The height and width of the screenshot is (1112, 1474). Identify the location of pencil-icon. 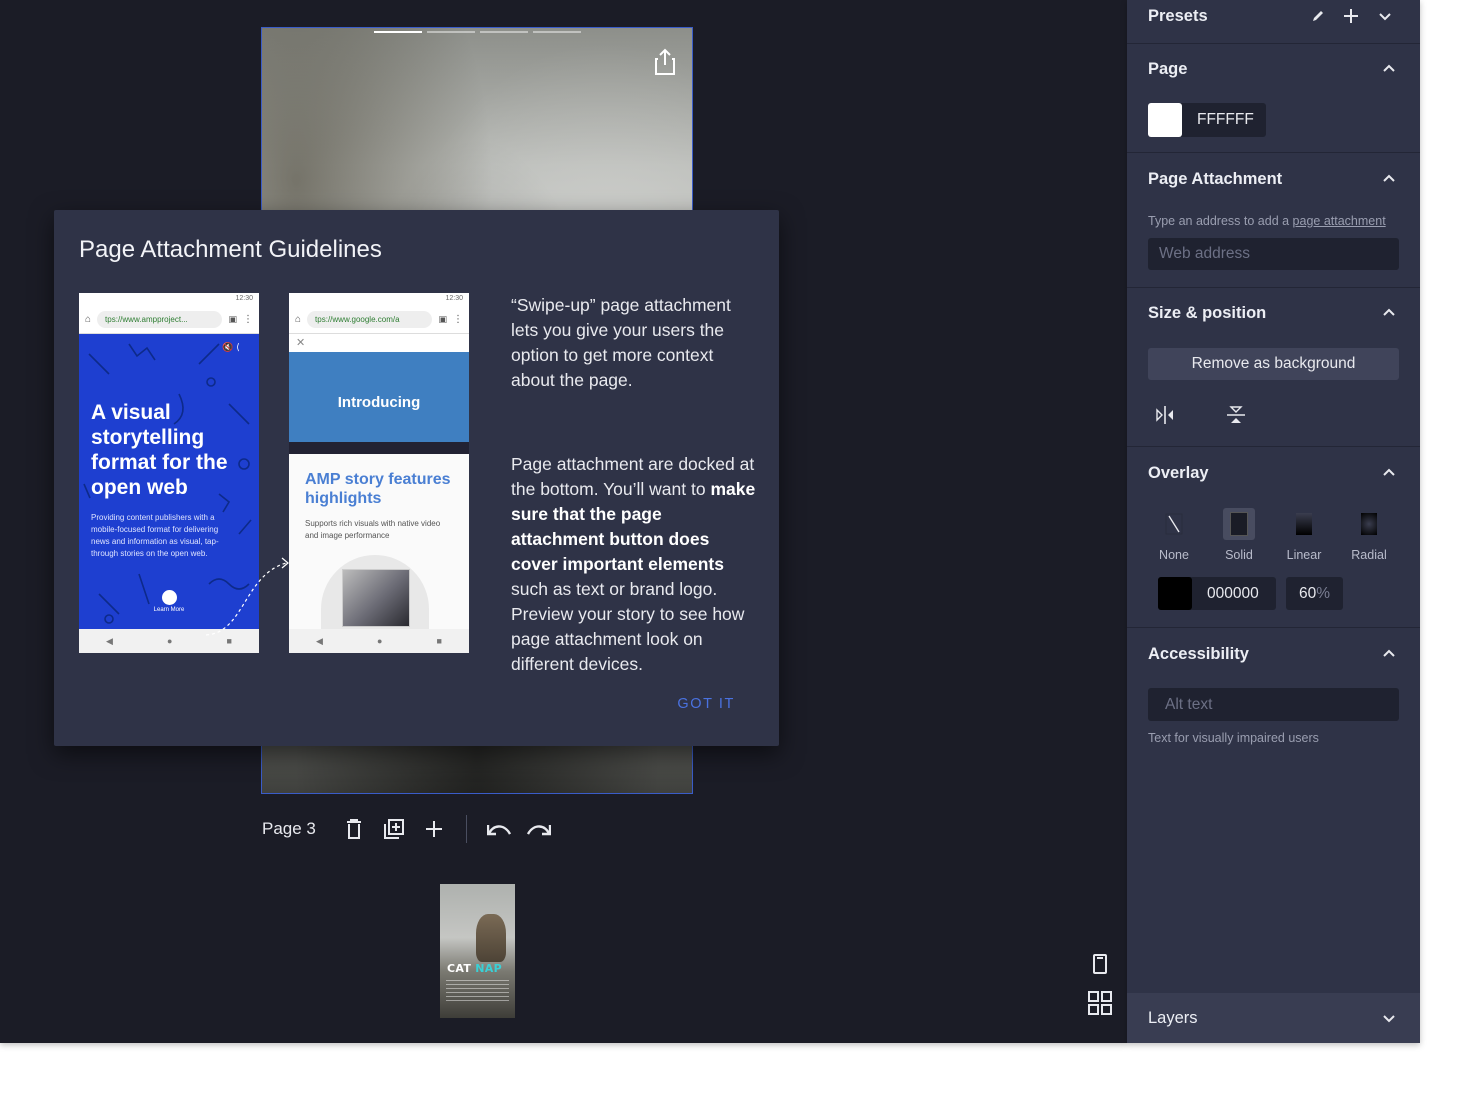
(1318, 16).